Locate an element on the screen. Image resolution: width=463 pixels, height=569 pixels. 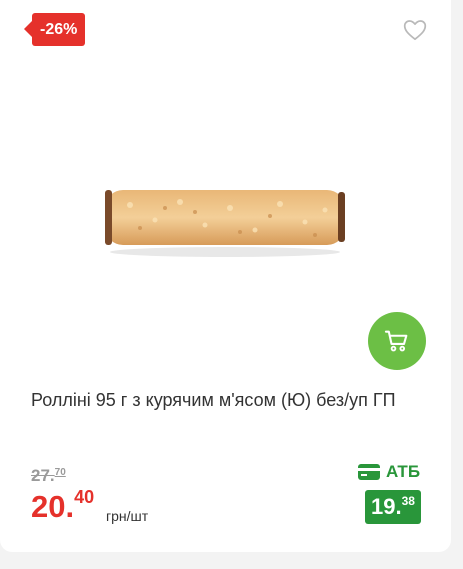
heart-icon is located at coordinates (415, 30).